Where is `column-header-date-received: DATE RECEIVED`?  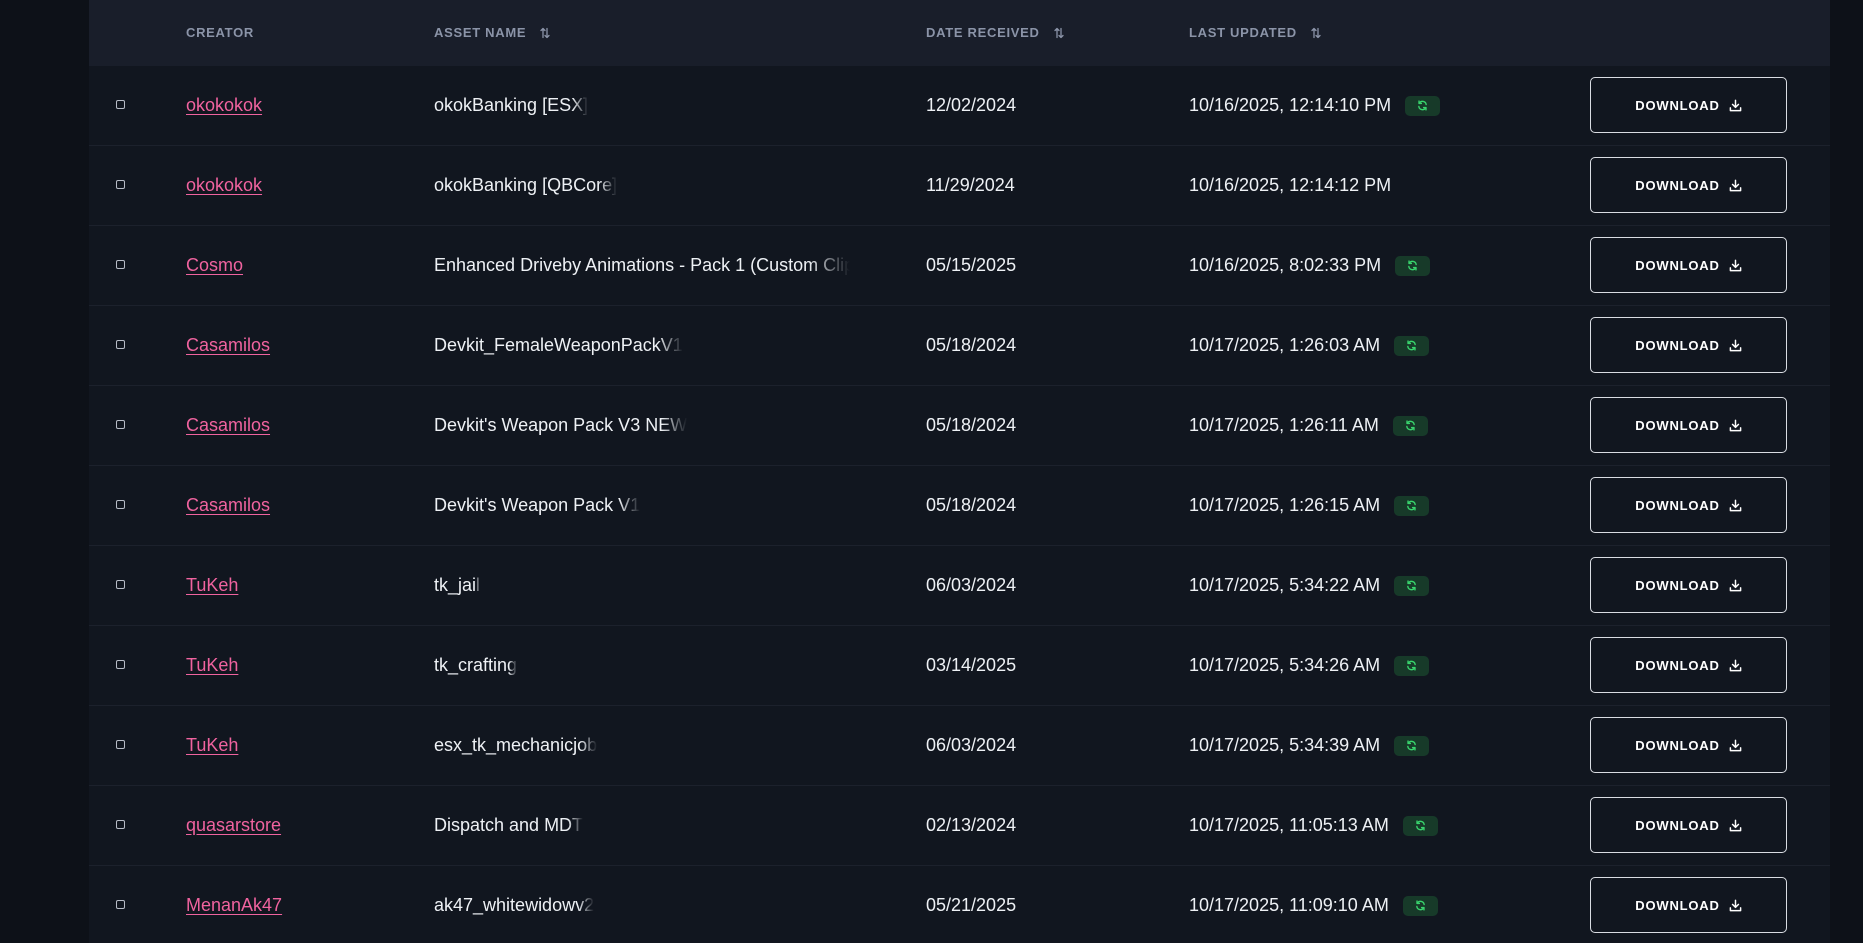 column-header-date-received: DATE RECEIVED is located at coordinates (995, 32).